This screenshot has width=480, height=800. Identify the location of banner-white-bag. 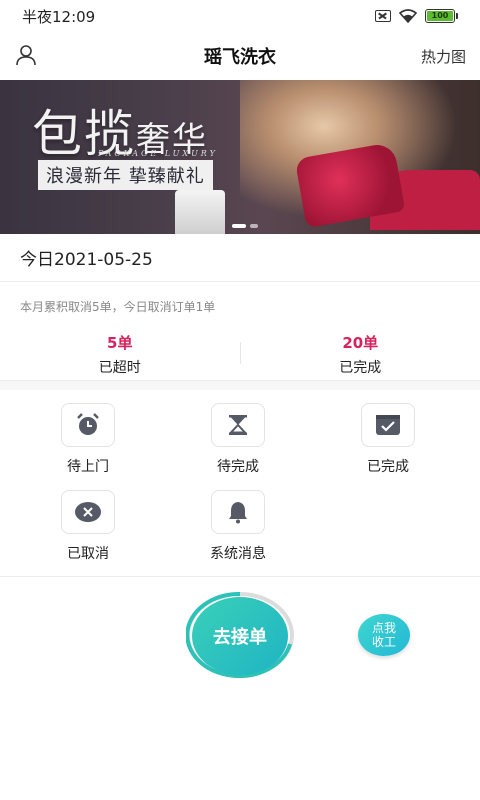
(200, 212).